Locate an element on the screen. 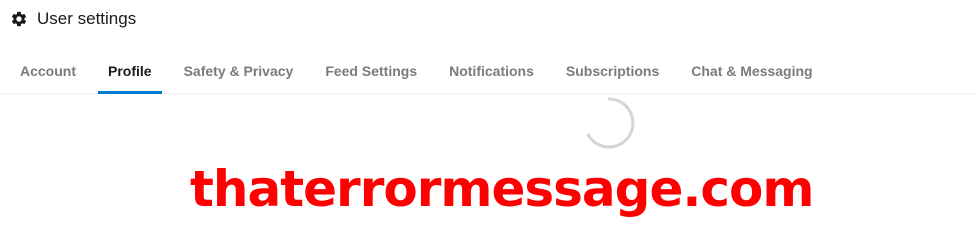 This screenshot has height=252, width=976. tab-safety-privacy: Safety & Privacy is located at coordinates (239, 71).